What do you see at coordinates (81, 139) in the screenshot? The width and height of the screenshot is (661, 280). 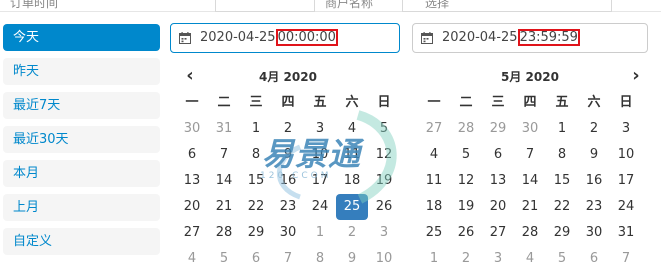 I see `range-last-30-days: 最近30天` at bounding box center [81, 139].